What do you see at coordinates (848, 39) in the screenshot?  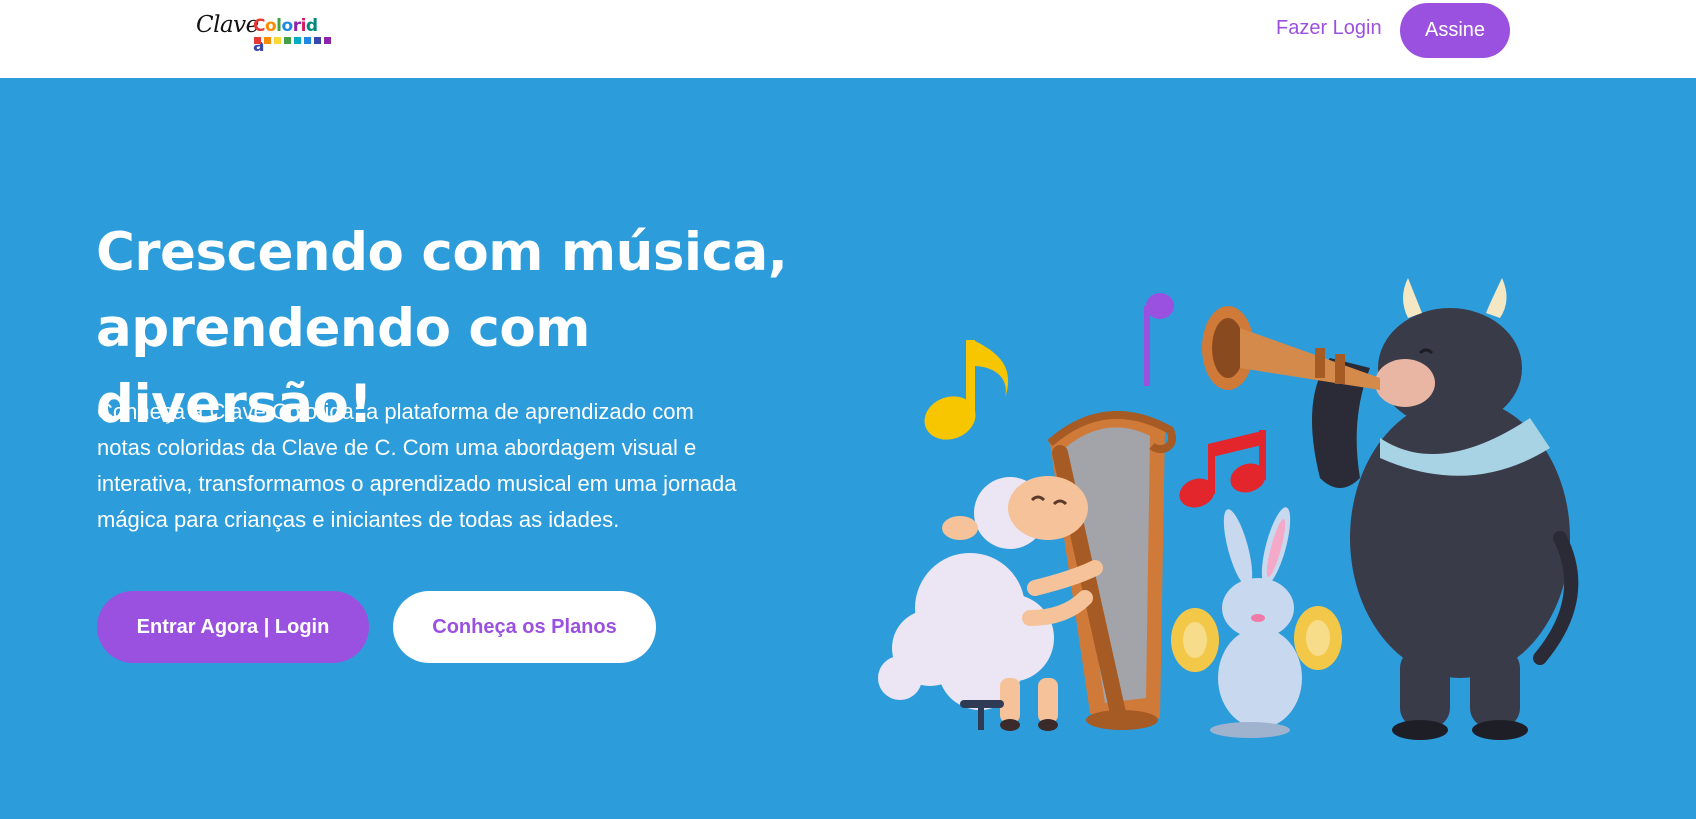 I see `top-navbar: Clave Colorida Fazer Login Assine` at bounding box center [848, 39].